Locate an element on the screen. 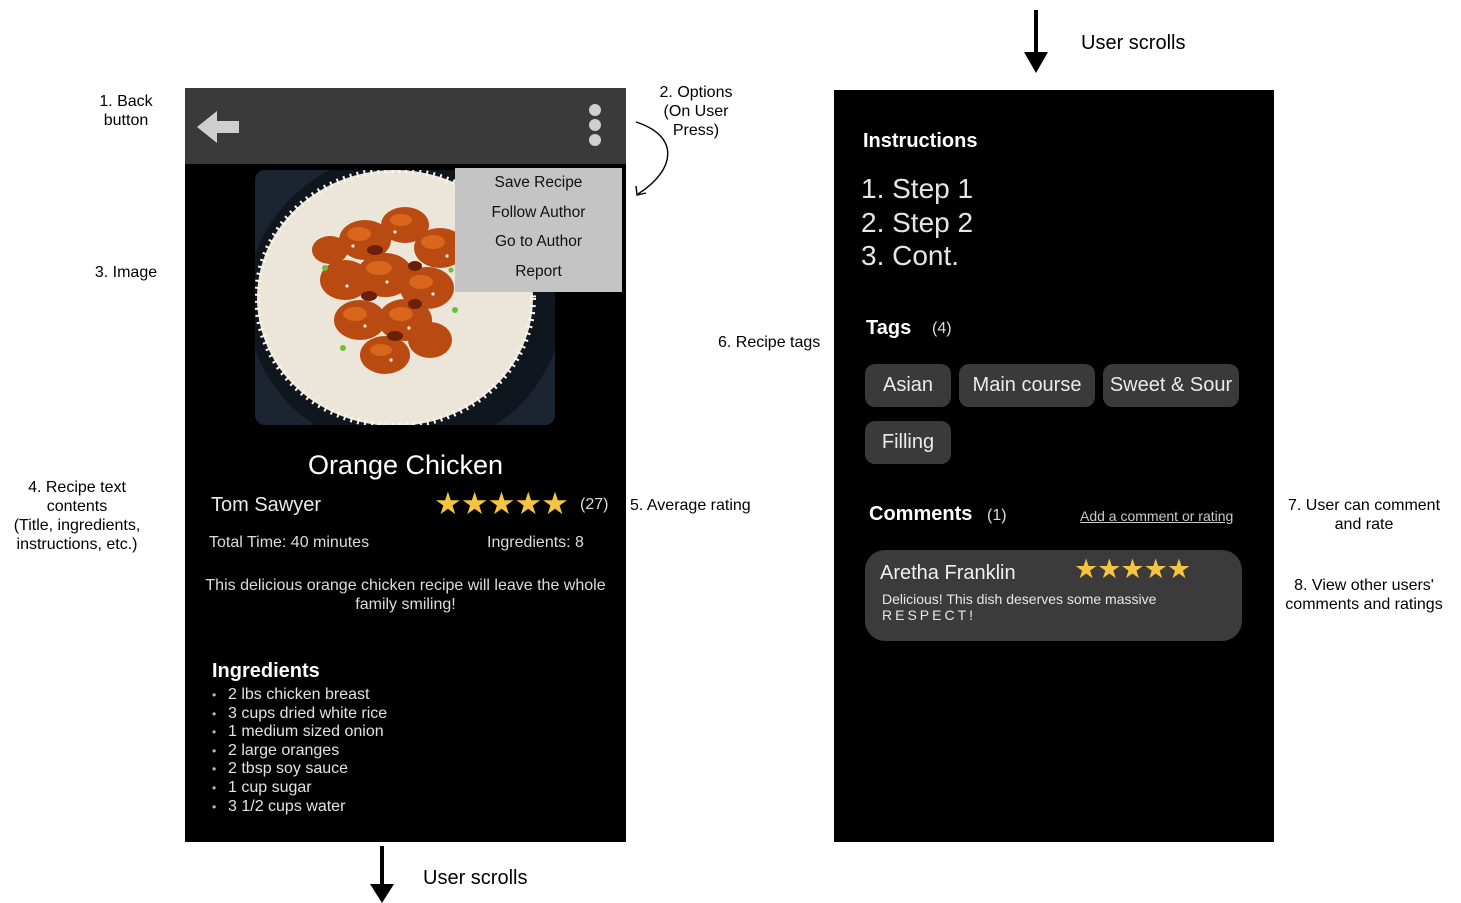 The image size is (1461, 903). scroll-label-bottom: User scrolls is located at coordinates (475, 878).